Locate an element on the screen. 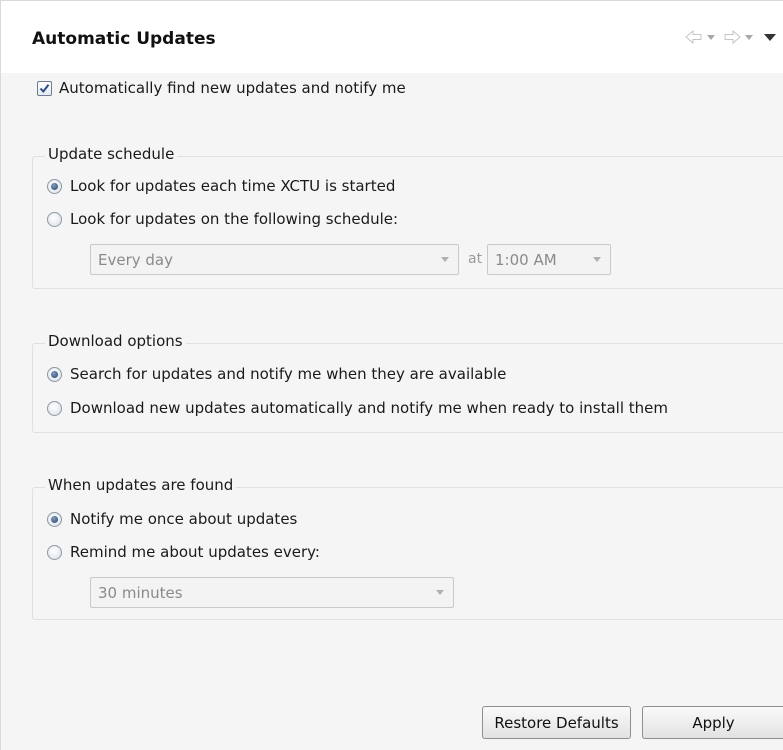  back-dropdown-icon is located at coordinates (711, 37).